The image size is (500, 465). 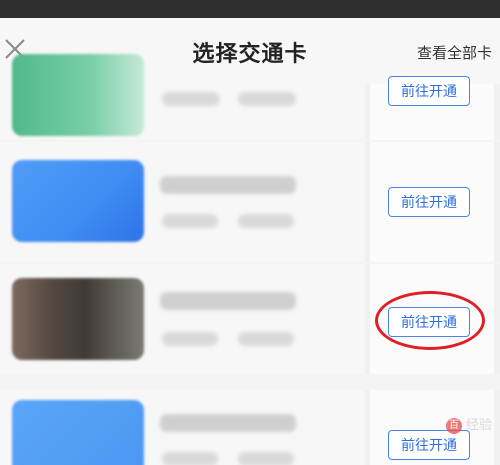 I want to click on view-all-cards-link: 查看全部卡, so click(x=454, y=52).